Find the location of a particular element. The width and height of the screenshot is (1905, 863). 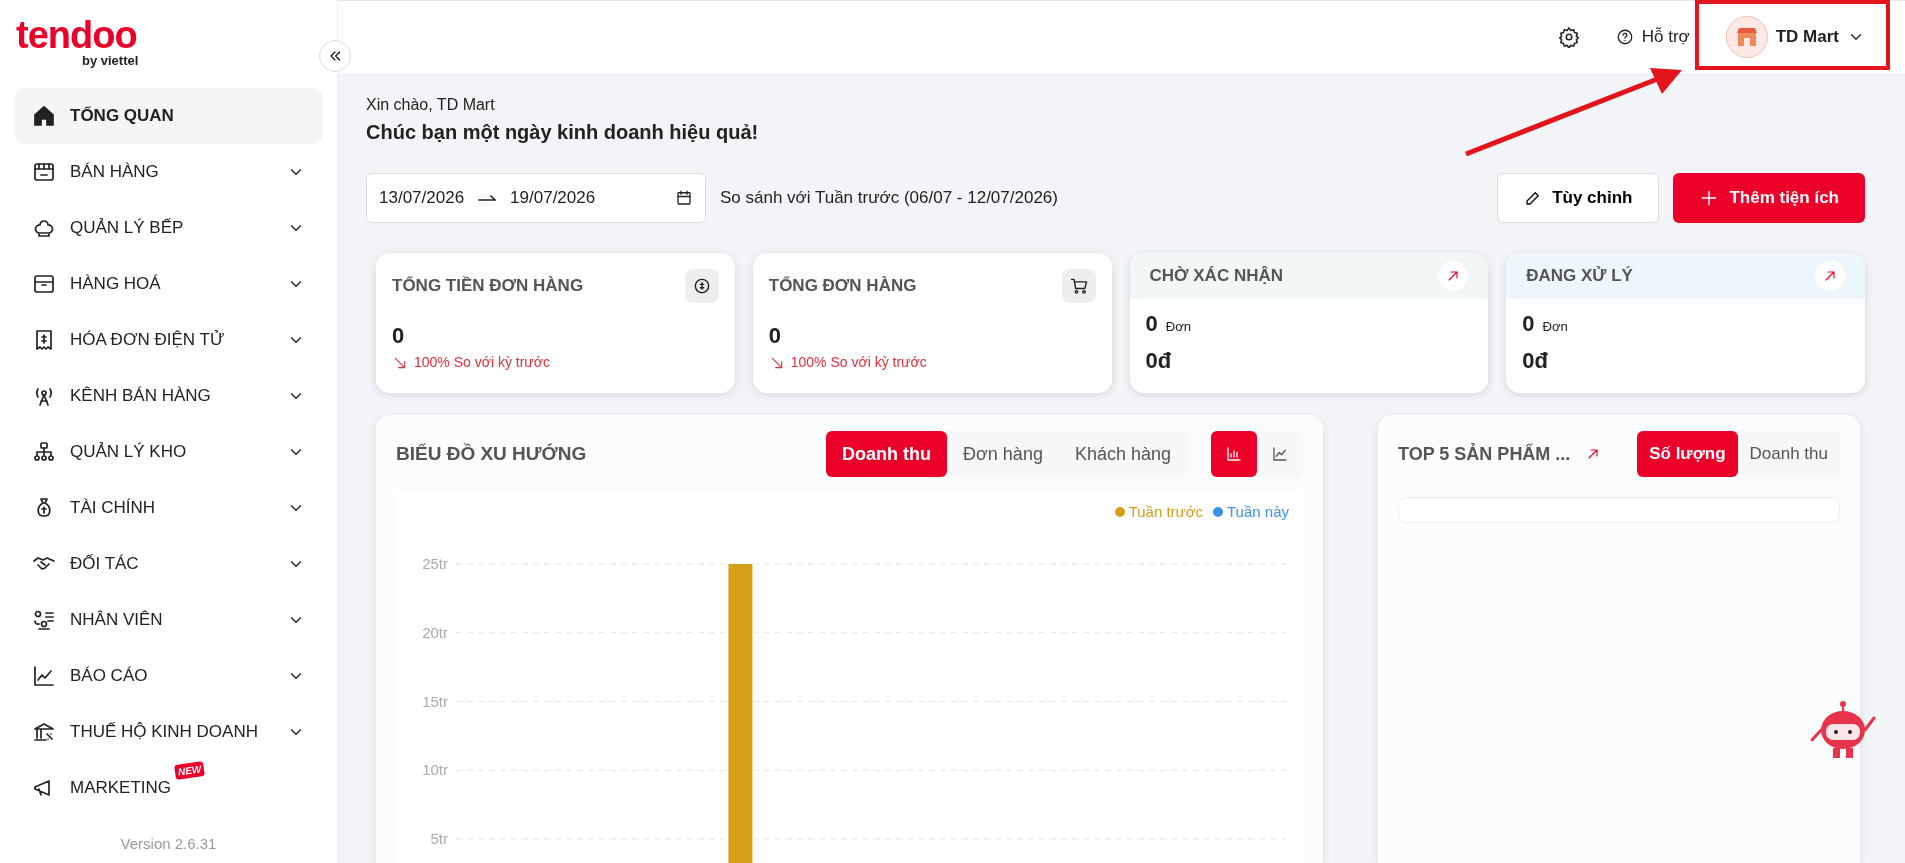

help-link: Hỗ trợ is located at coordinates (1652, 37).